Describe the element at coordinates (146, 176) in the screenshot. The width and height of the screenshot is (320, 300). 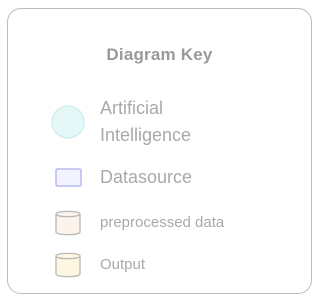
I see `legend-label-datasource: Datasource` at that location.